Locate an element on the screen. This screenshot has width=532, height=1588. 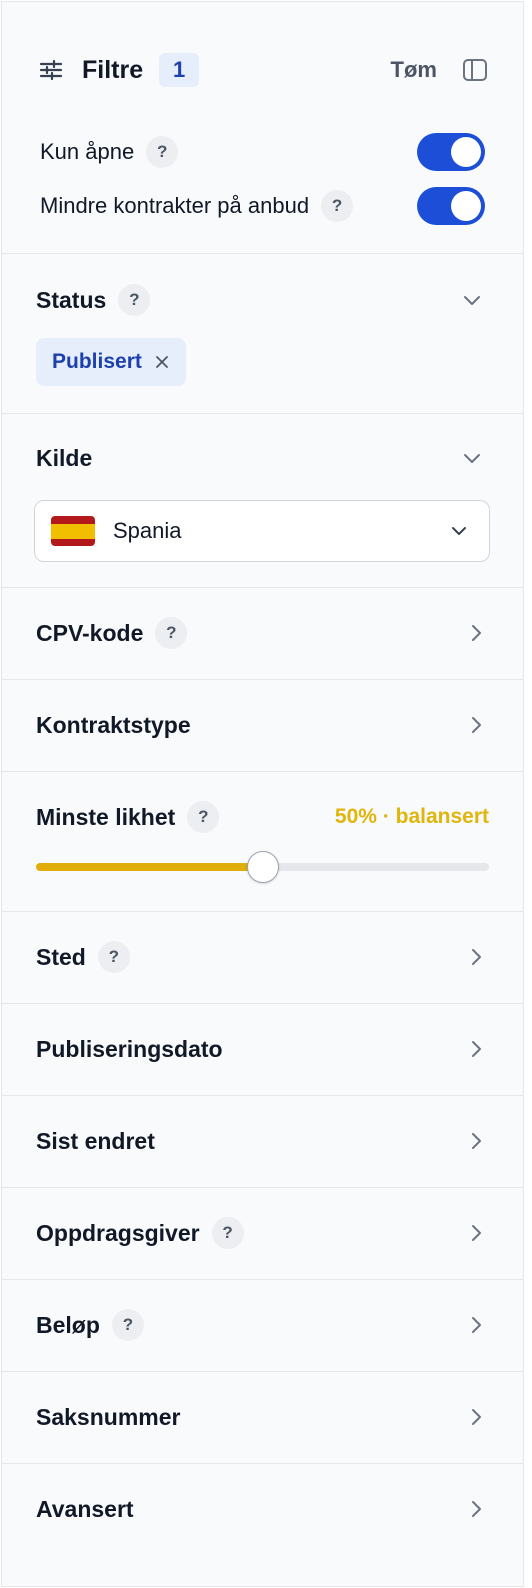
section-title: Saksnummer is located at coordinates (108, 1416).